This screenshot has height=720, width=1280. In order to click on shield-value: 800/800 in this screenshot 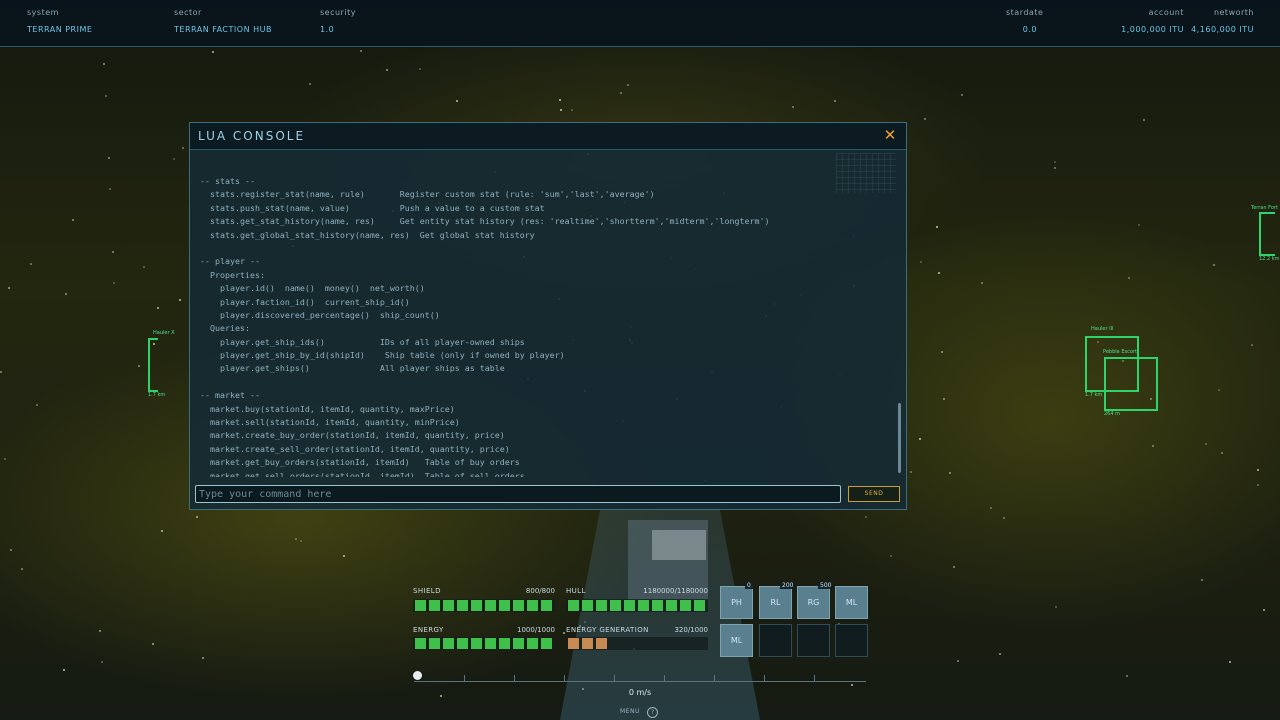, I will do `click(540, 591)`.